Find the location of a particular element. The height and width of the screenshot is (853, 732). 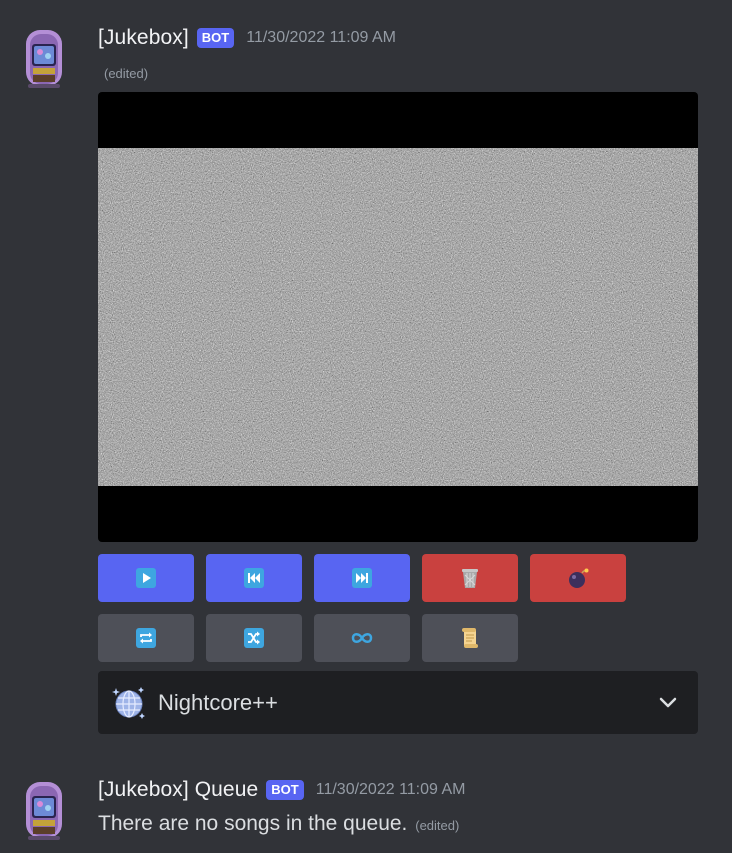

jukebox-avatar is located at coordinates (44, 59).